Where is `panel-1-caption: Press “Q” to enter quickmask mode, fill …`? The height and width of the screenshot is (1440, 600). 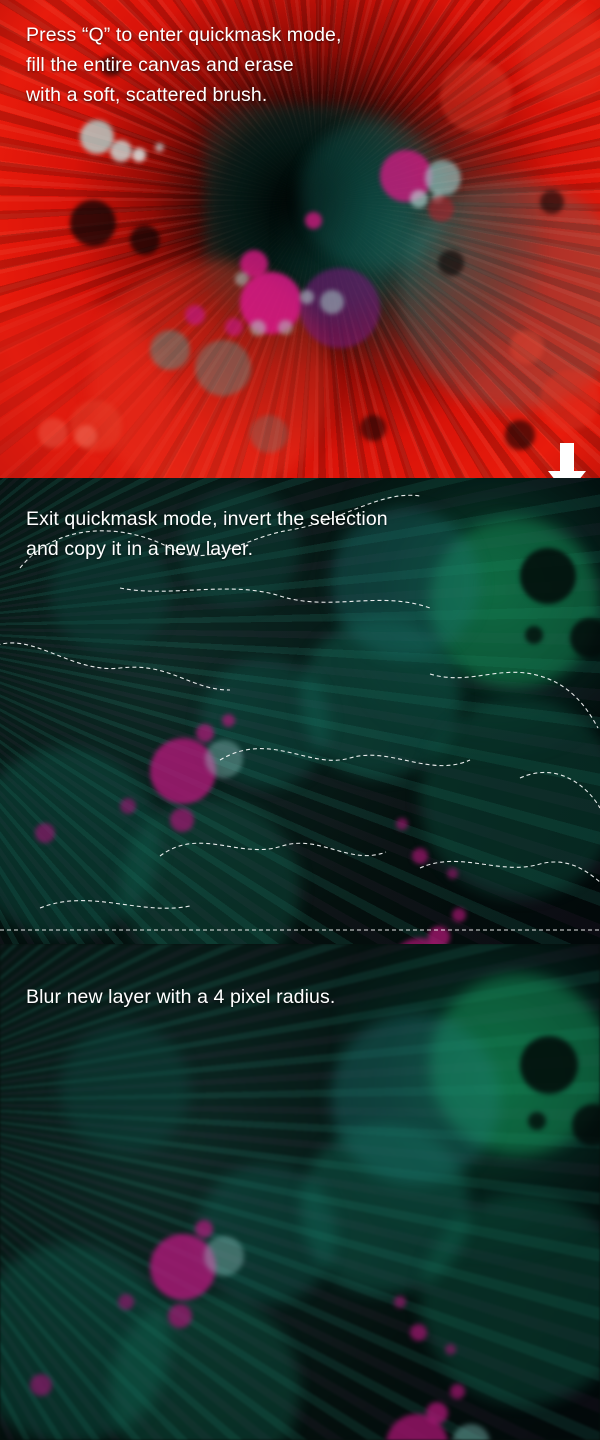
panel-1-caption: Press “Q” to enter quickmask mode, fill … is located at coordinates (184, 65).